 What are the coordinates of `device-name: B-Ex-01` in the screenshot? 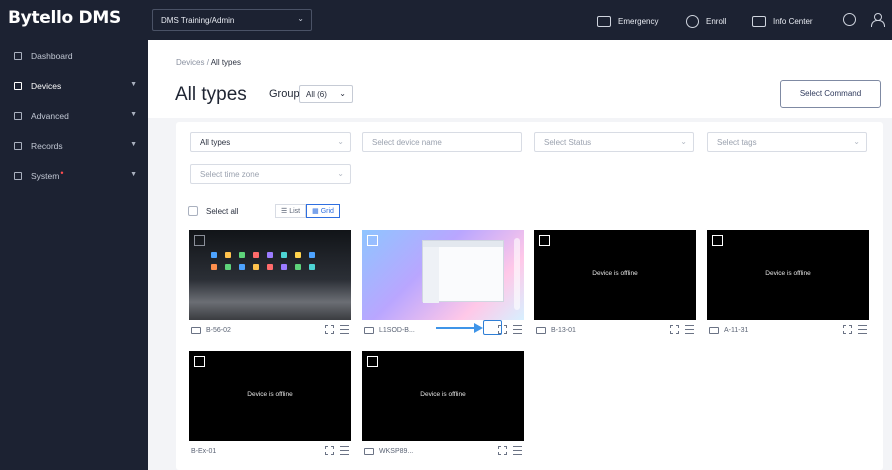 It's located at (204, 451).